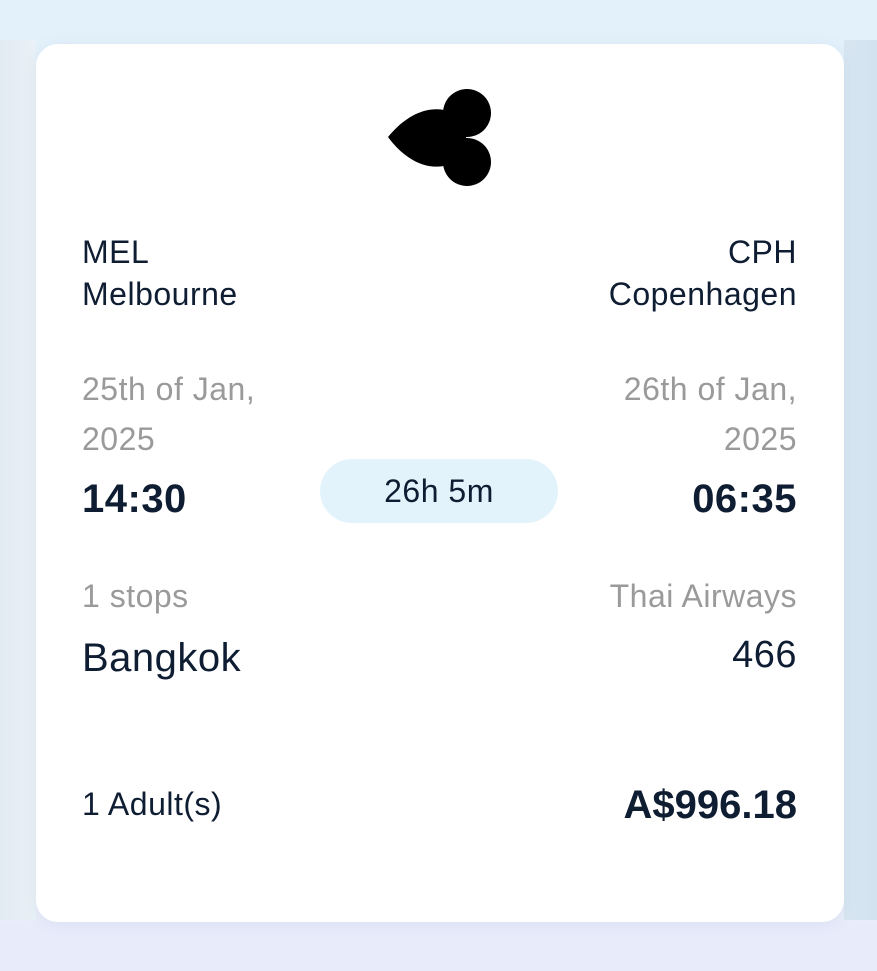  Describe the element at coordinates (702, 294) in the screenshot. I see `destination-city: Copenhagen` at that location.